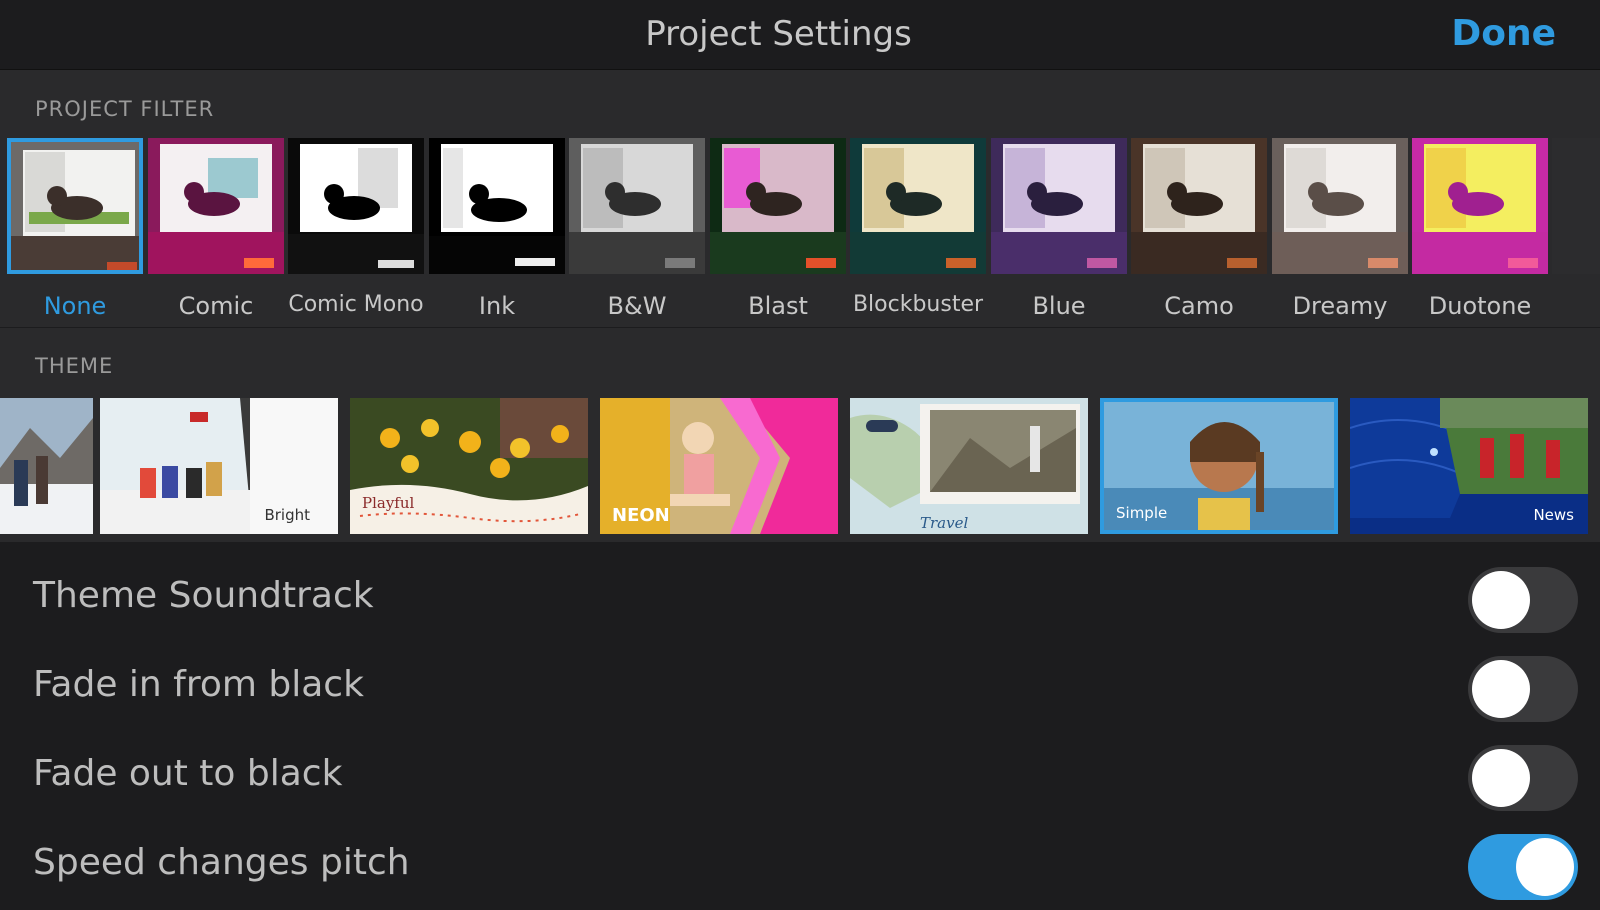  What do you see at coordinates (778, 34) in the screenshot?
I see `page-title: Project Settings` at bounding box center [778, 34].